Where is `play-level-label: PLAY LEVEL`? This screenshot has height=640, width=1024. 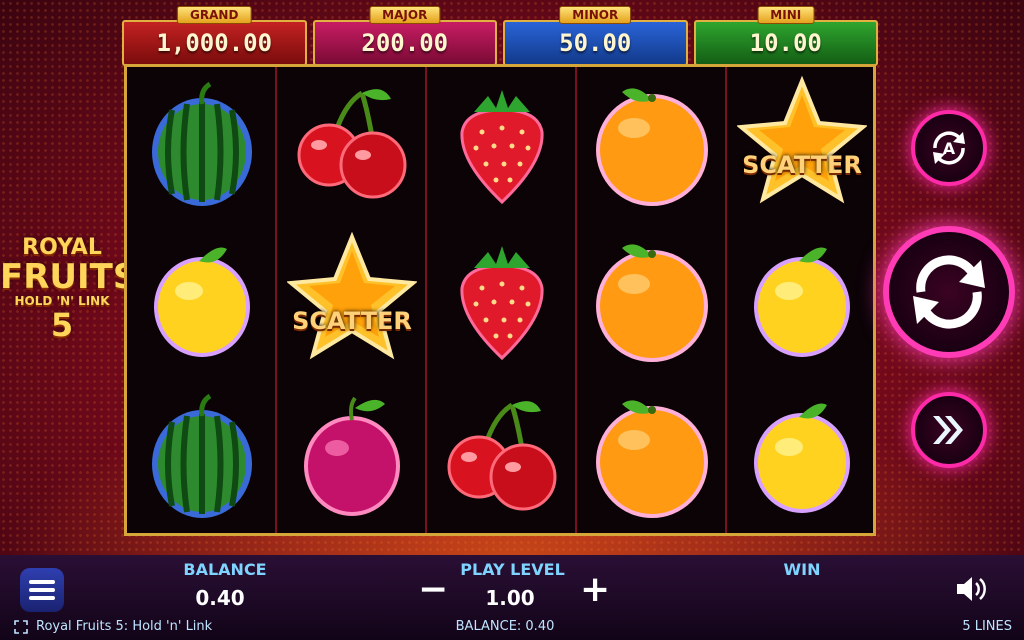
play-level-label: PLAY LEVEL is located at coordinates (512, 569).